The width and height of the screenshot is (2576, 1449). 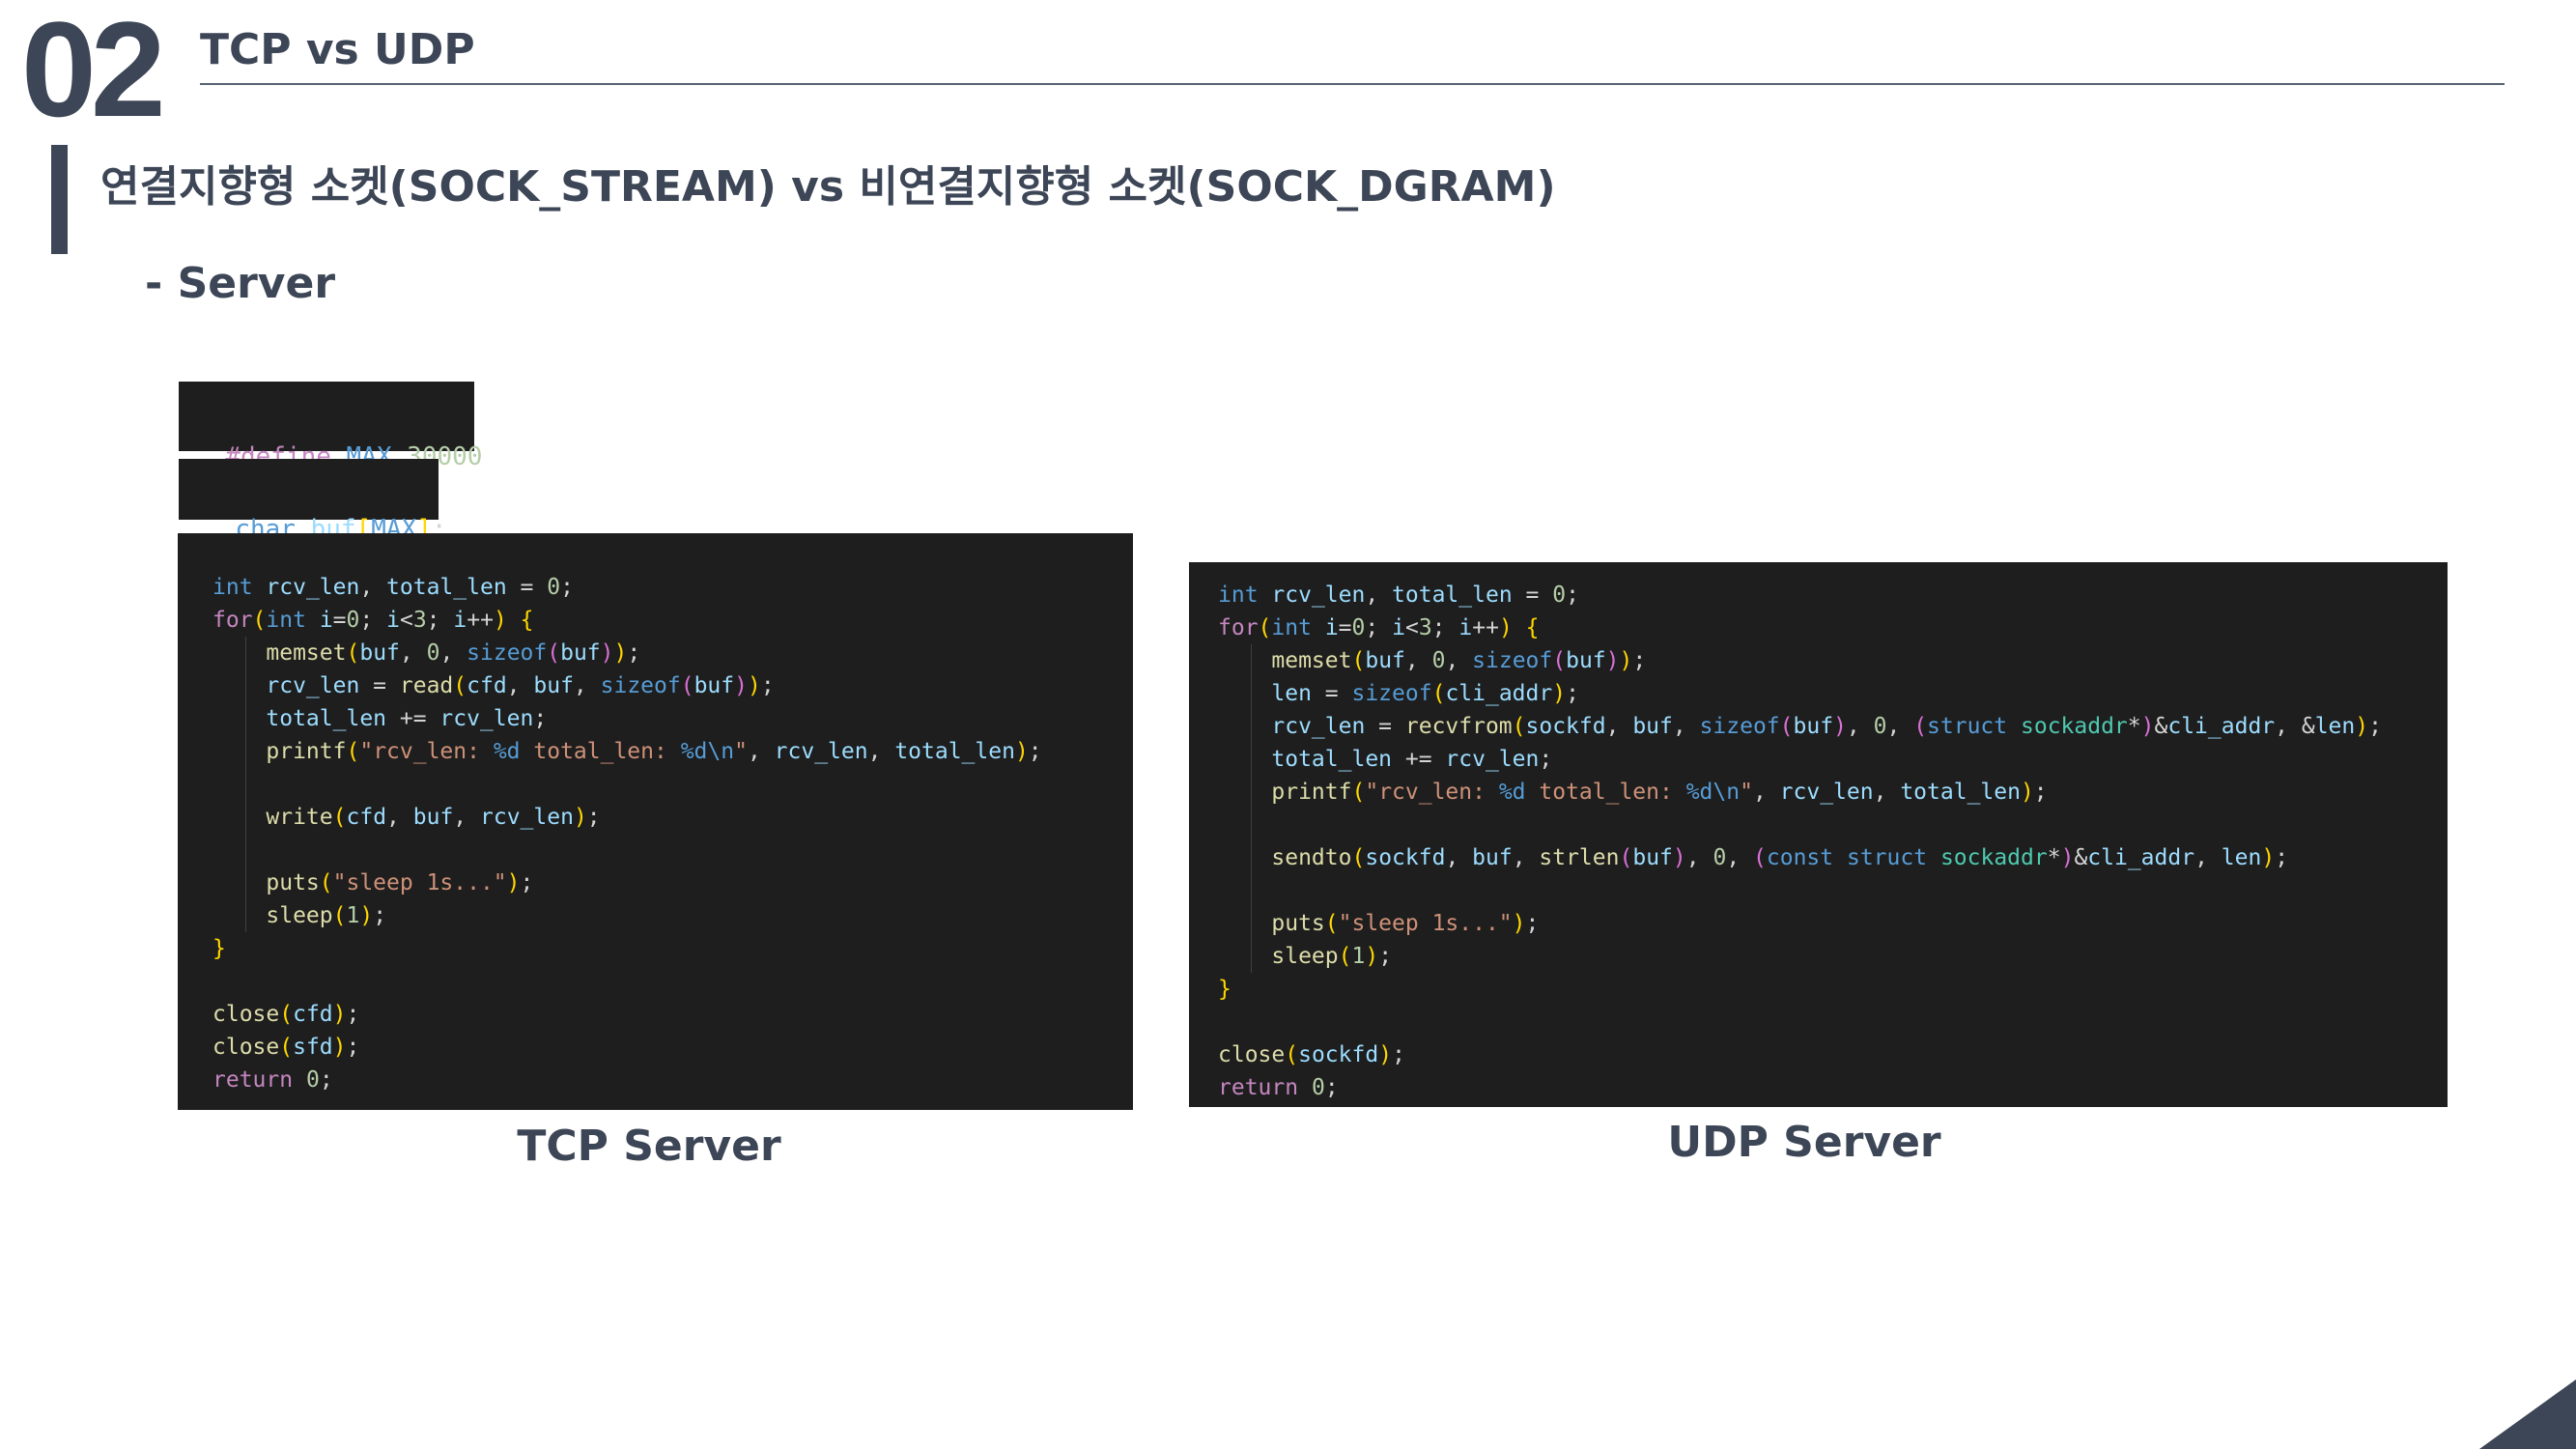 I want to click on udp-caption: UDP Server, so click(x=1804, y=1142).